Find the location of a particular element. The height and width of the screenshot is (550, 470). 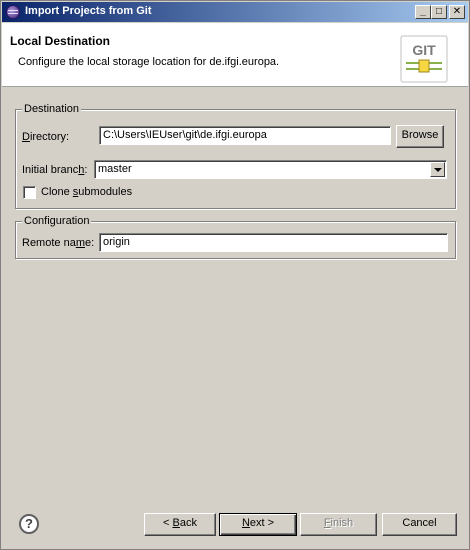

finish-button: Finish is located at coordinates (338, 524).